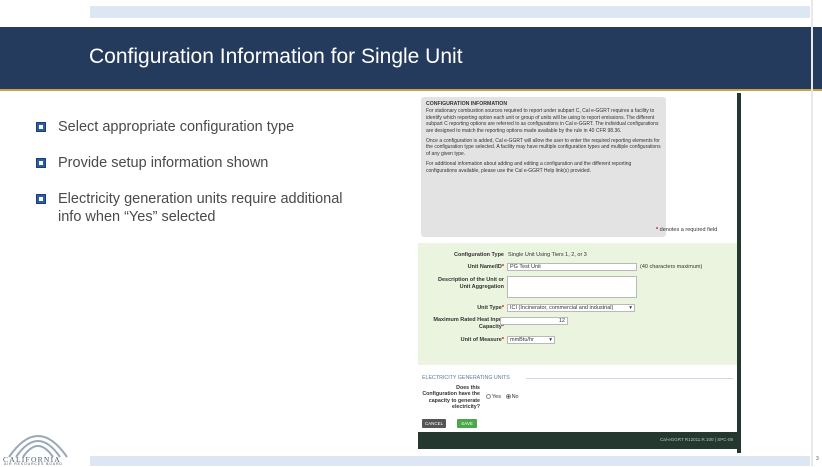 The image size is (822, 467). Describe the element at coordinates (450, 12) in the screenshot. I see `top-decor-bar` at that location.